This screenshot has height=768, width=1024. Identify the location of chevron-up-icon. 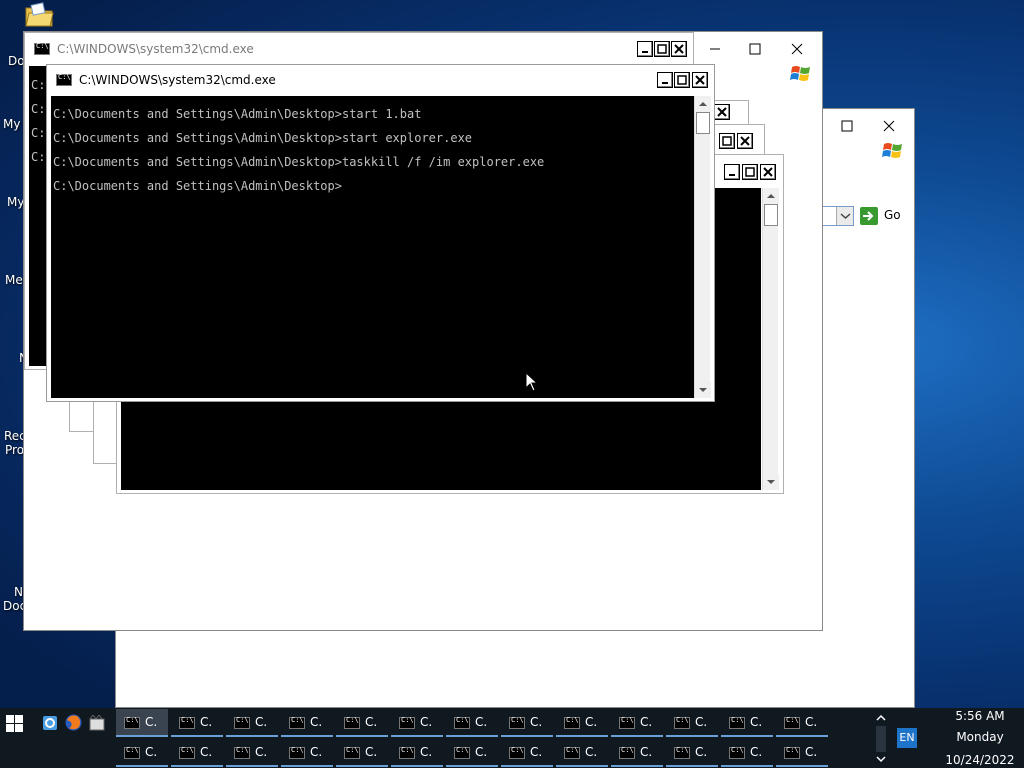
(881, 718).